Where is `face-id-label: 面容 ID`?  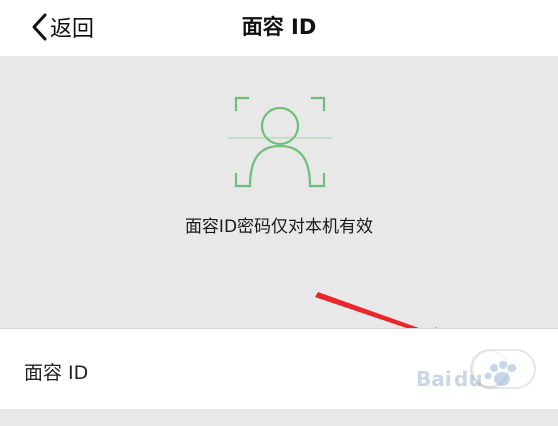 face-id-label: 面容 ID is located at coordinates (56, 373).